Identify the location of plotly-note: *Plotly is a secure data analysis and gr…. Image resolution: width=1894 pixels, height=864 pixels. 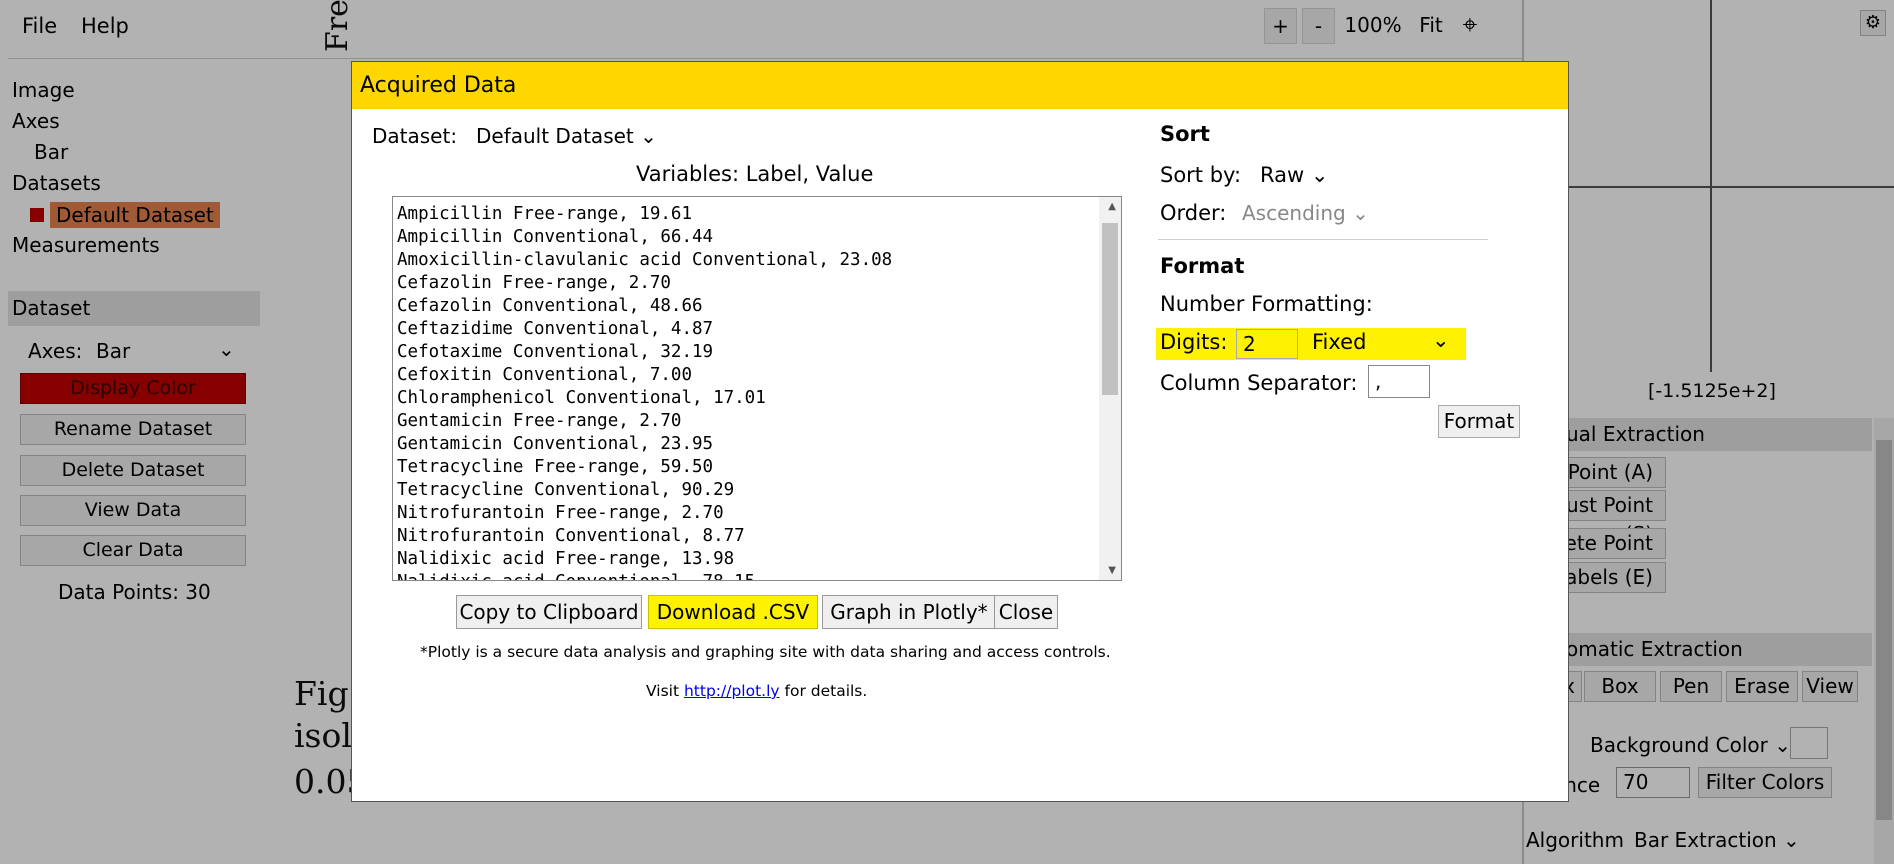
(765, 652).